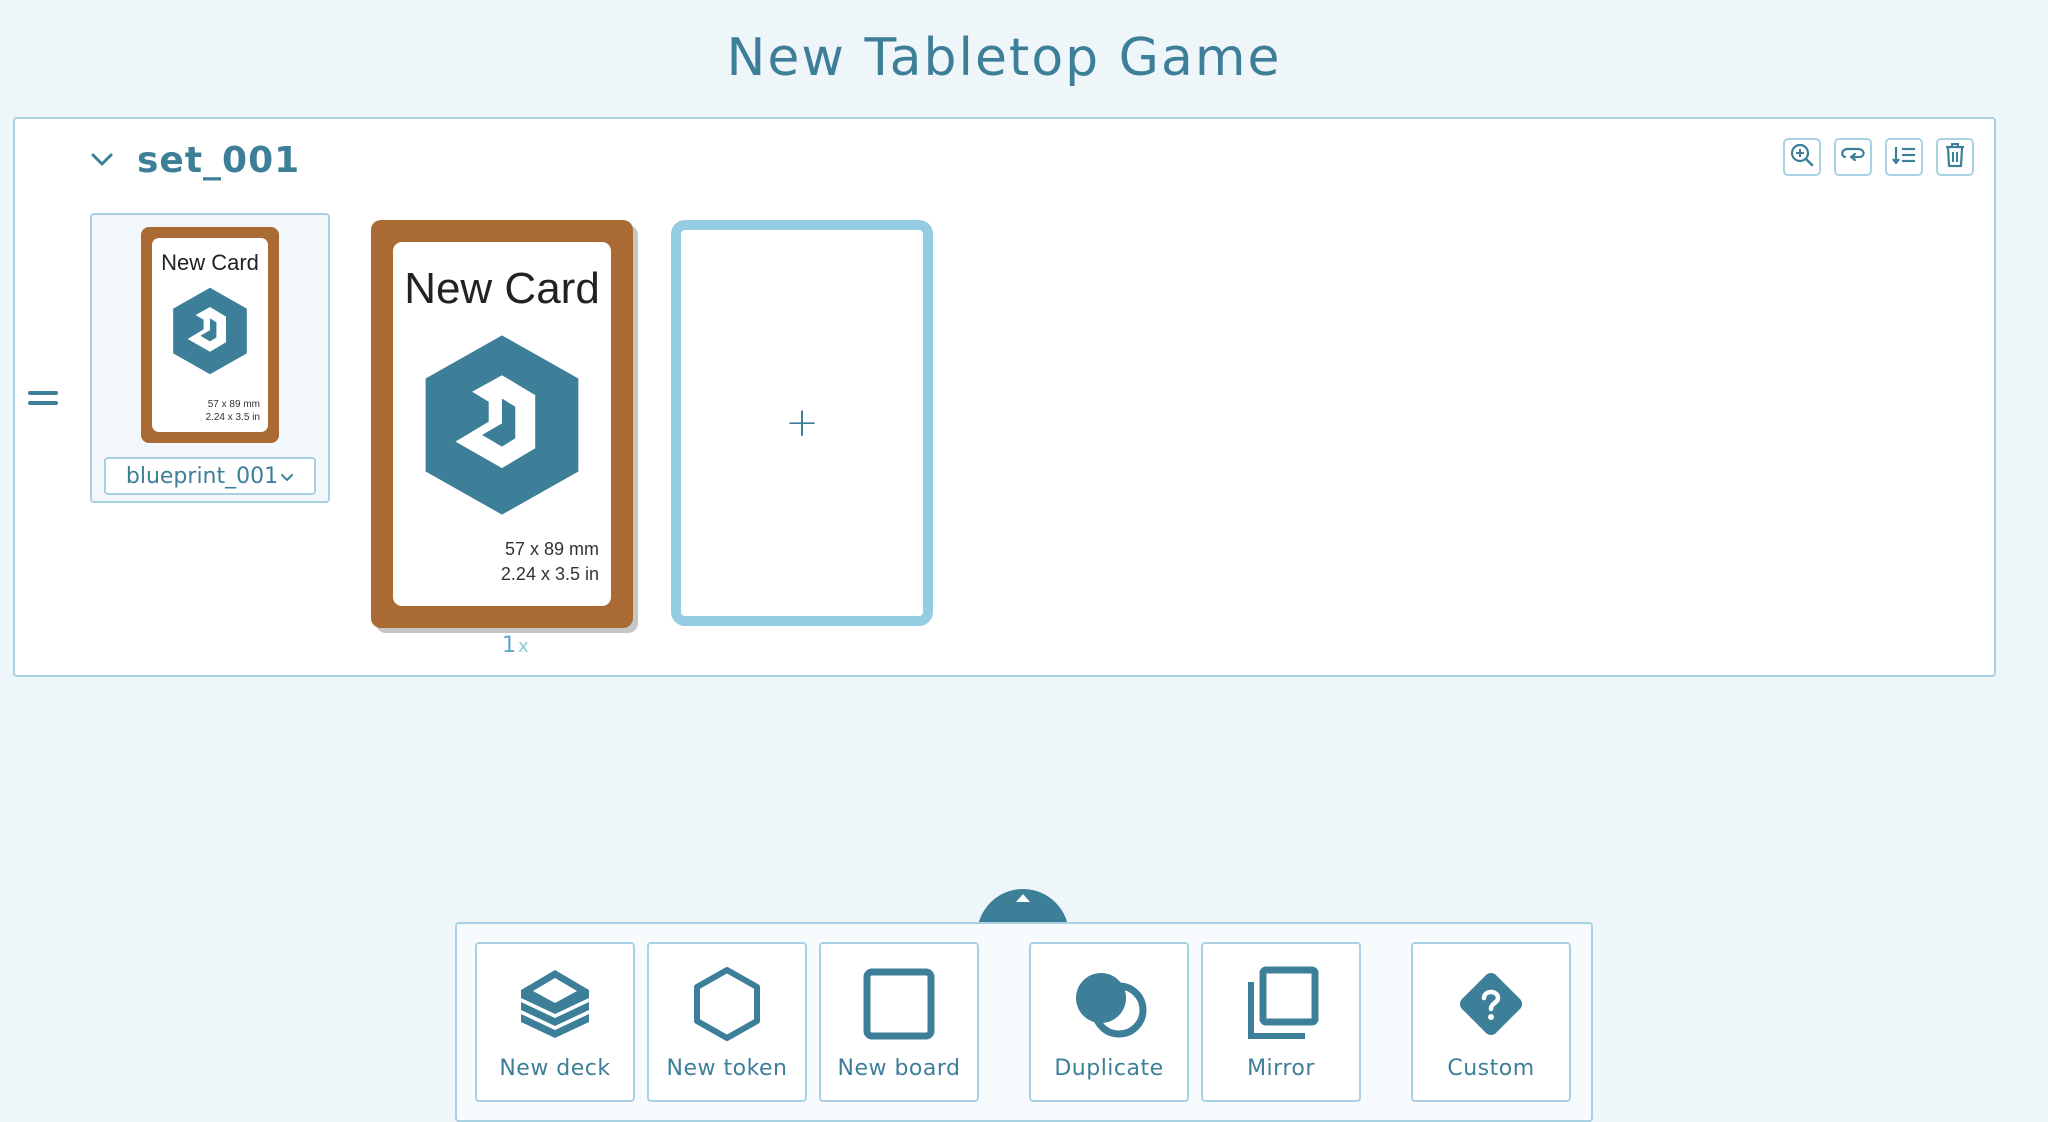 This screenshot has height=1122, width=2048. Describe the element at coordinates (102, 160) in the screenshot. I see `collapse-chevron-icon` at that location.